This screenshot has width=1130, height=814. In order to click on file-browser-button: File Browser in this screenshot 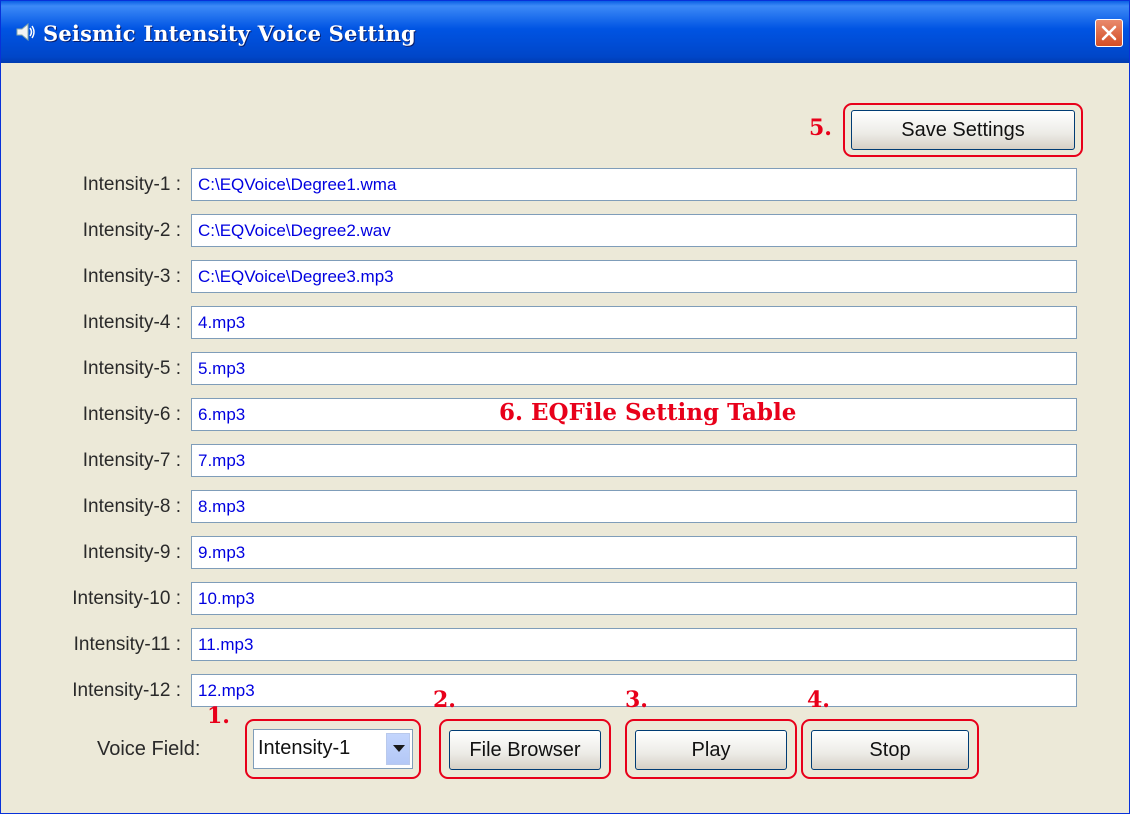, I will do `click(525, 750)`.